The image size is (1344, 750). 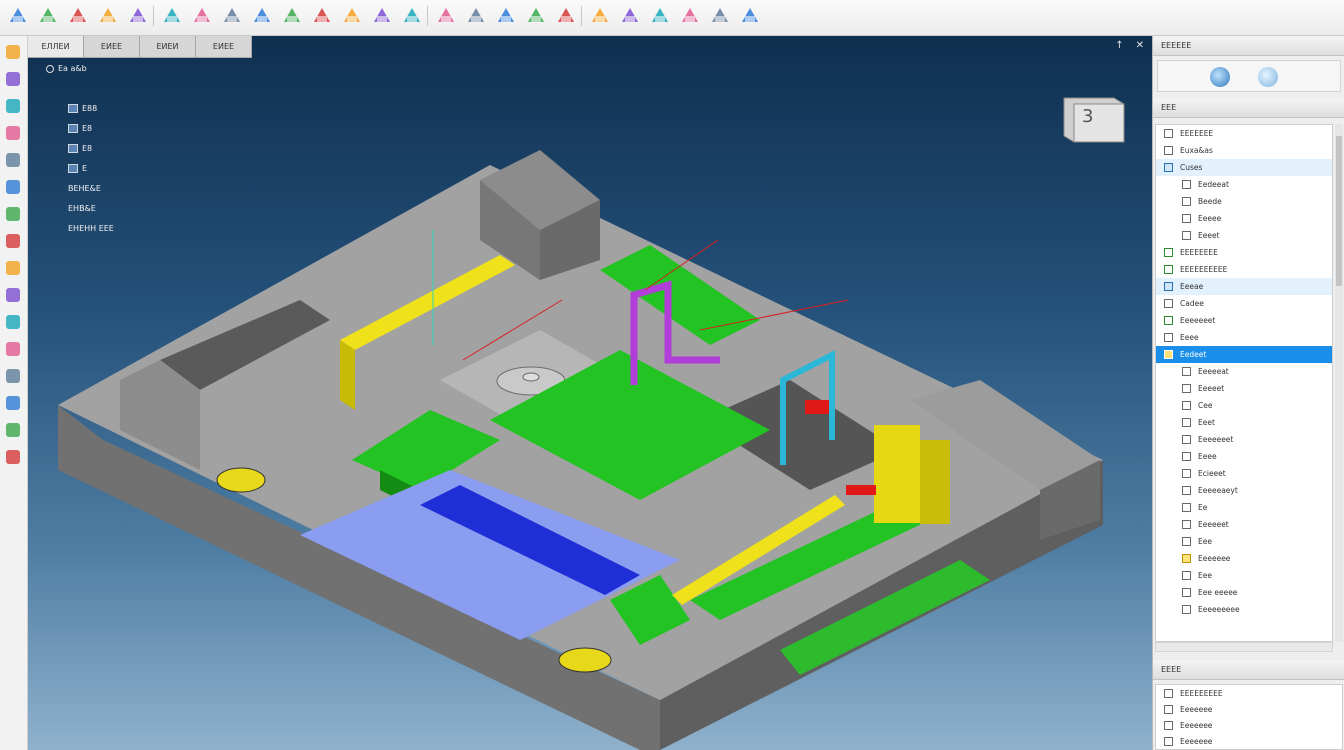 I want to click on tree-item: EHB&E, so click(x=82, y=208).